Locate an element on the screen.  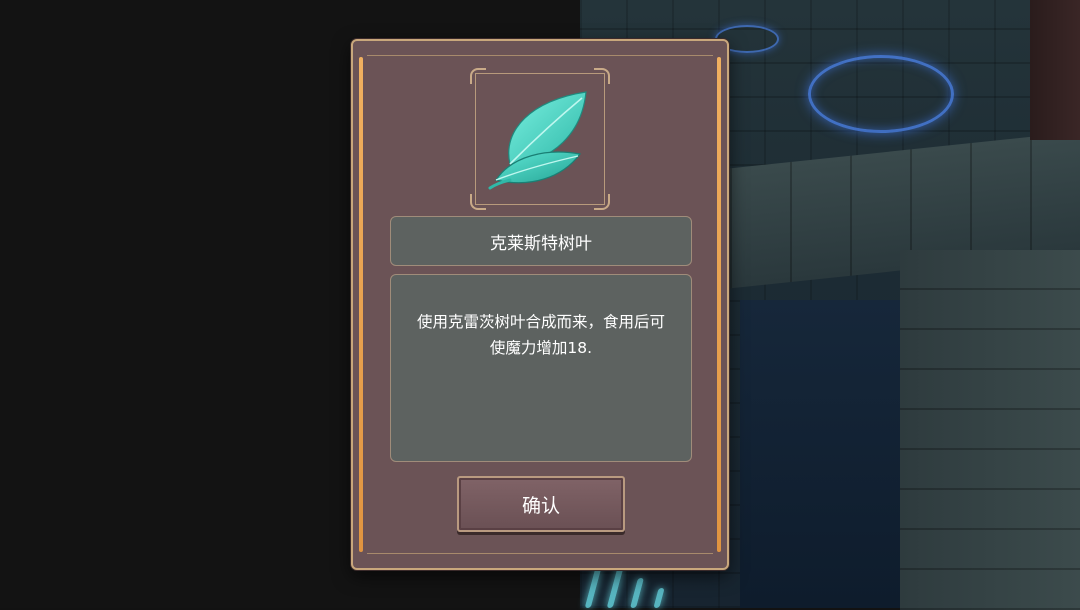
teal-leaf-icon is located at coordinates (537, 140).